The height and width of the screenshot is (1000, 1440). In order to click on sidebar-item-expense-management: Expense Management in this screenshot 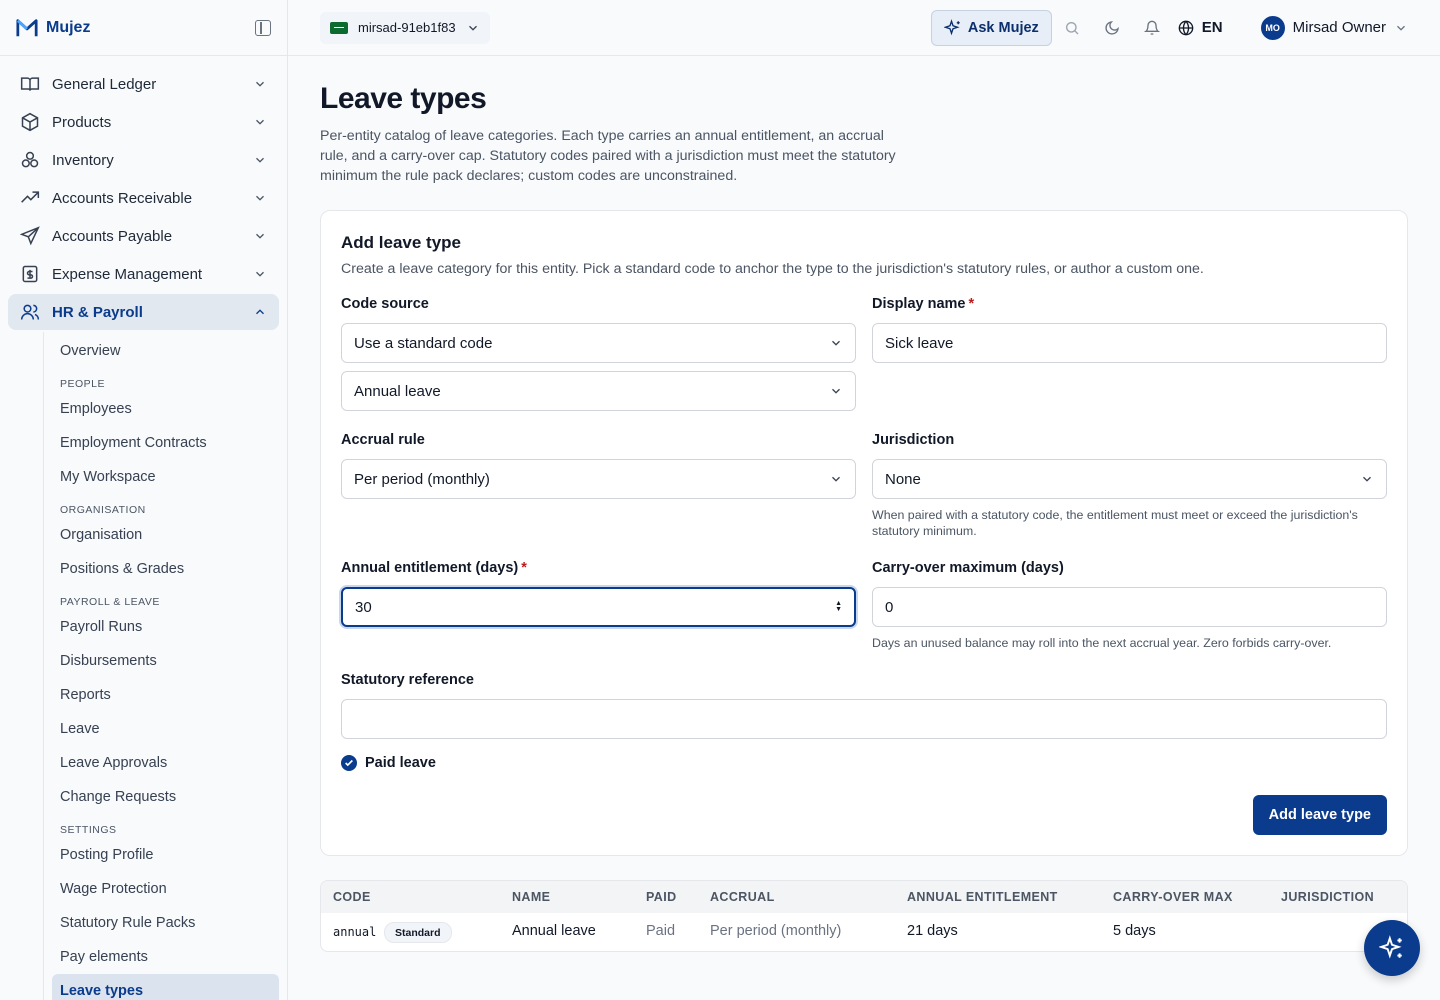, I will do `click(143, 274)`.